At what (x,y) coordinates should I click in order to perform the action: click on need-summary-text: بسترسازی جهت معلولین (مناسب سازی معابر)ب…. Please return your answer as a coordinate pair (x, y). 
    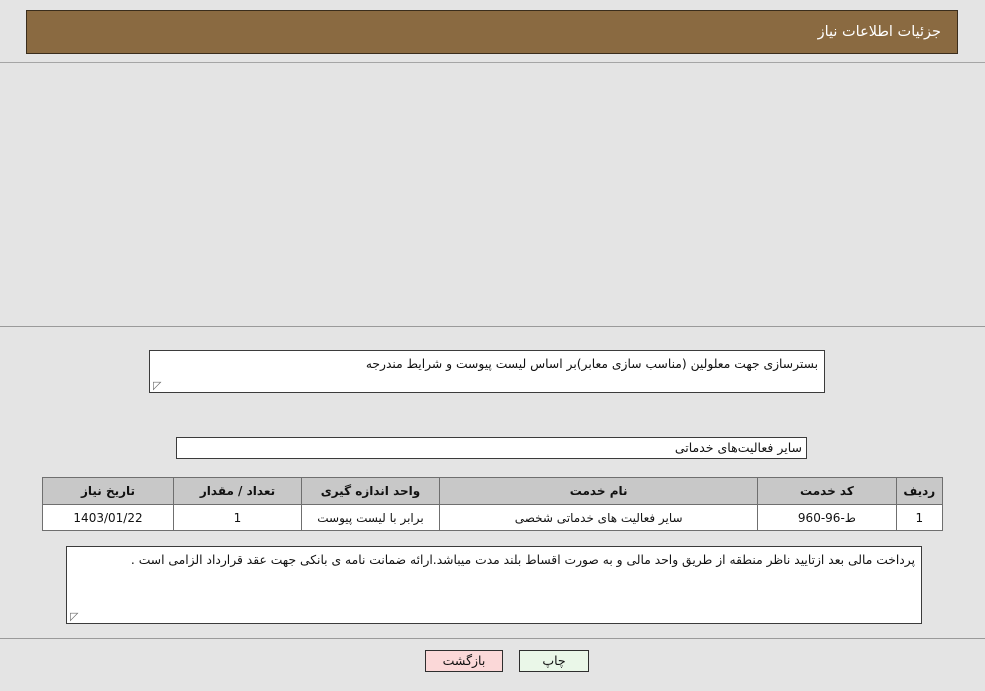
    Looking at the image, I should click on (591, 364).